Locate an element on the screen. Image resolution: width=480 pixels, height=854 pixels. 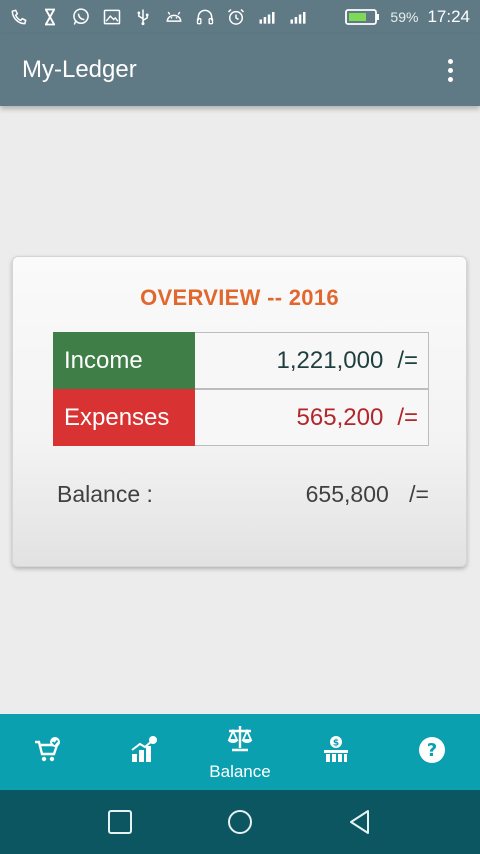
bottom-nav: Balance $ ? is located at coordinates (240, 752).